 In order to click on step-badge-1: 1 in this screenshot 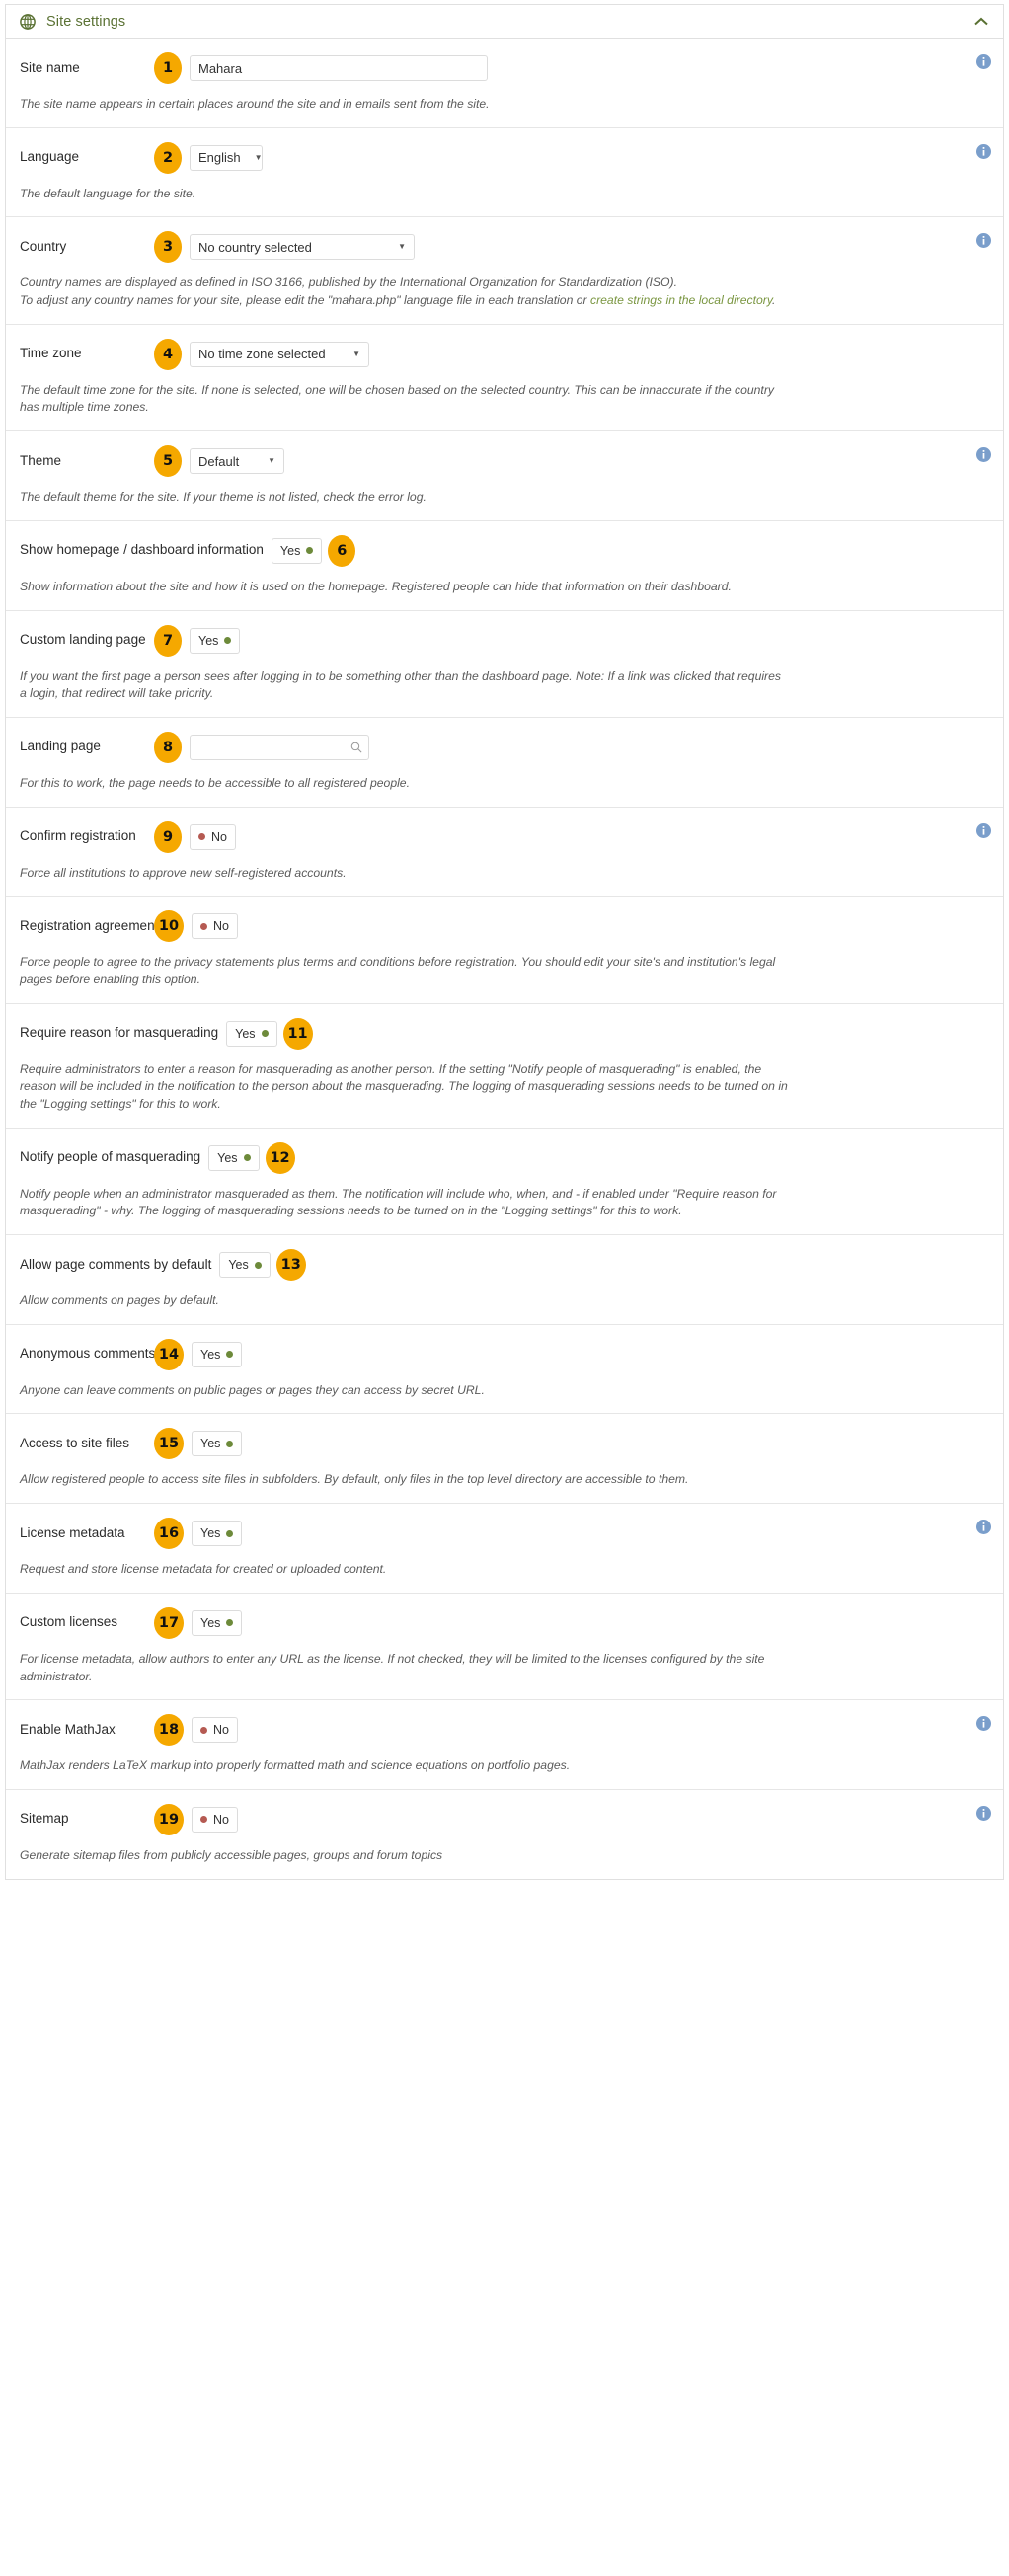, I will do `click(168, 68)`.